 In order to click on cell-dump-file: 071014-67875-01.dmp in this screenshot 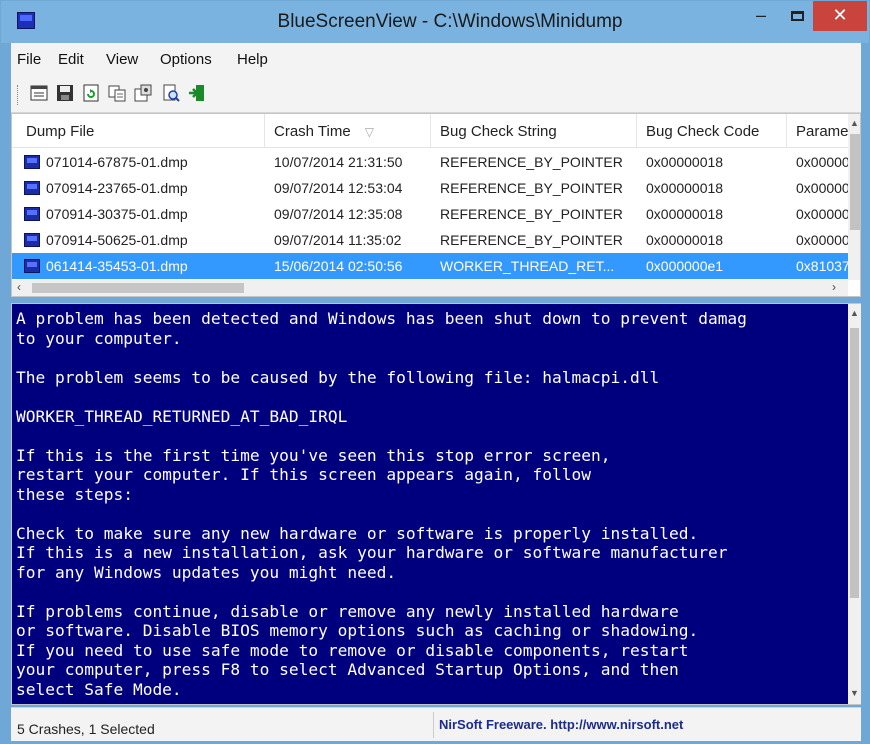, I will do `click(117, 162)`.